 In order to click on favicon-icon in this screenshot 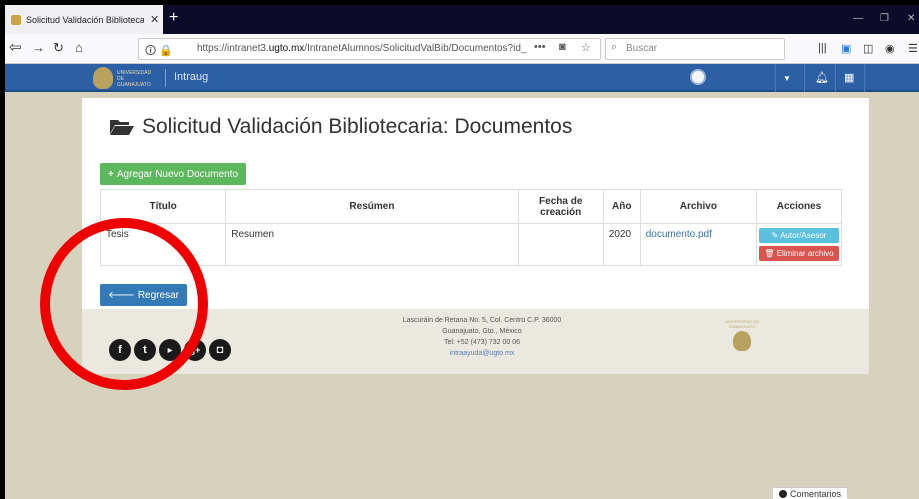, I will do `click(16, 19)`.